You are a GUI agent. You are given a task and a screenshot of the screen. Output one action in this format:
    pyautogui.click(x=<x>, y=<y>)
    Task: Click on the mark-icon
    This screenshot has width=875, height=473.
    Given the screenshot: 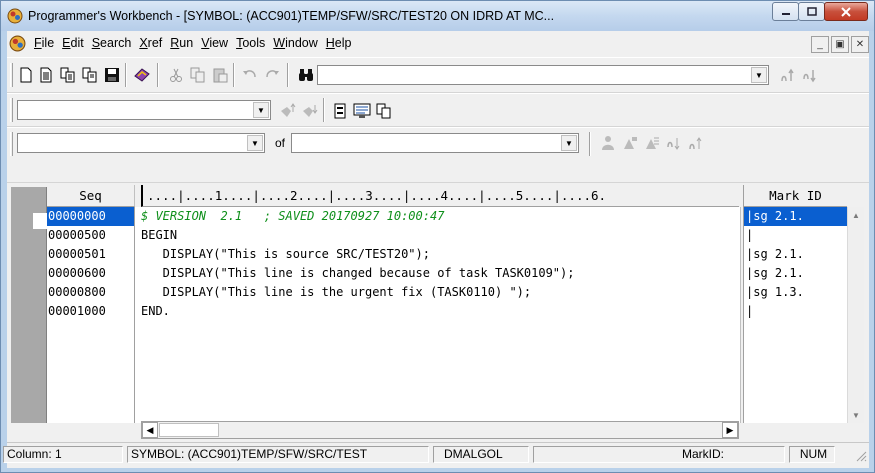 What is the action you would take?
    pyautogui.click(x=630, y=143)
    